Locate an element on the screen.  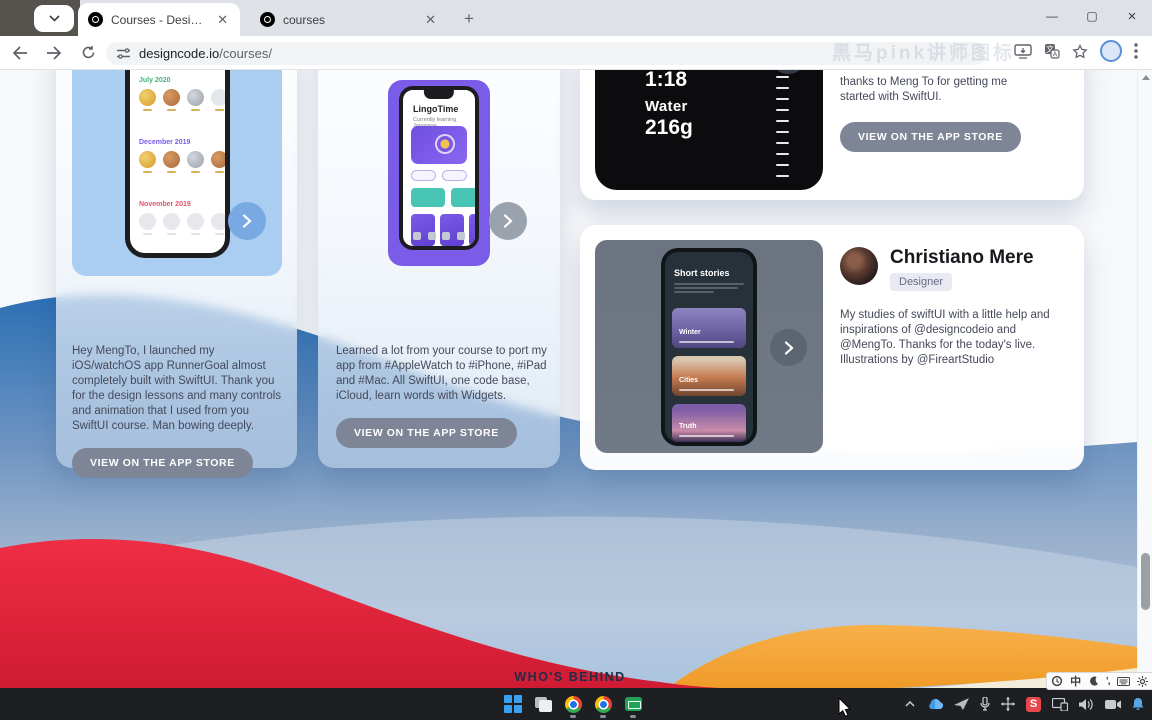
story-title: Cities is located at coordinates (689, 380).